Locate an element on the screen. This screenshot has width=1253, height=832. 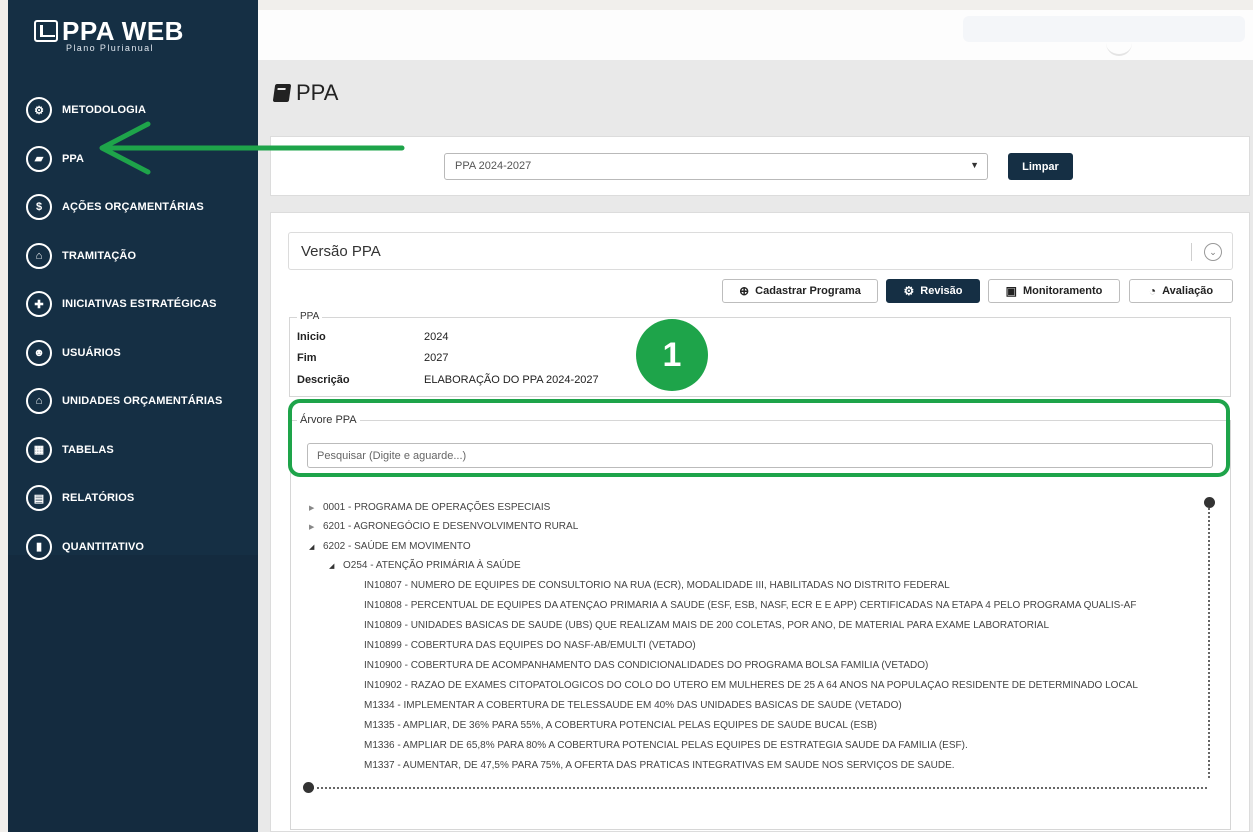
horizontal-scroll-handle is located at coordinates (308, 787).